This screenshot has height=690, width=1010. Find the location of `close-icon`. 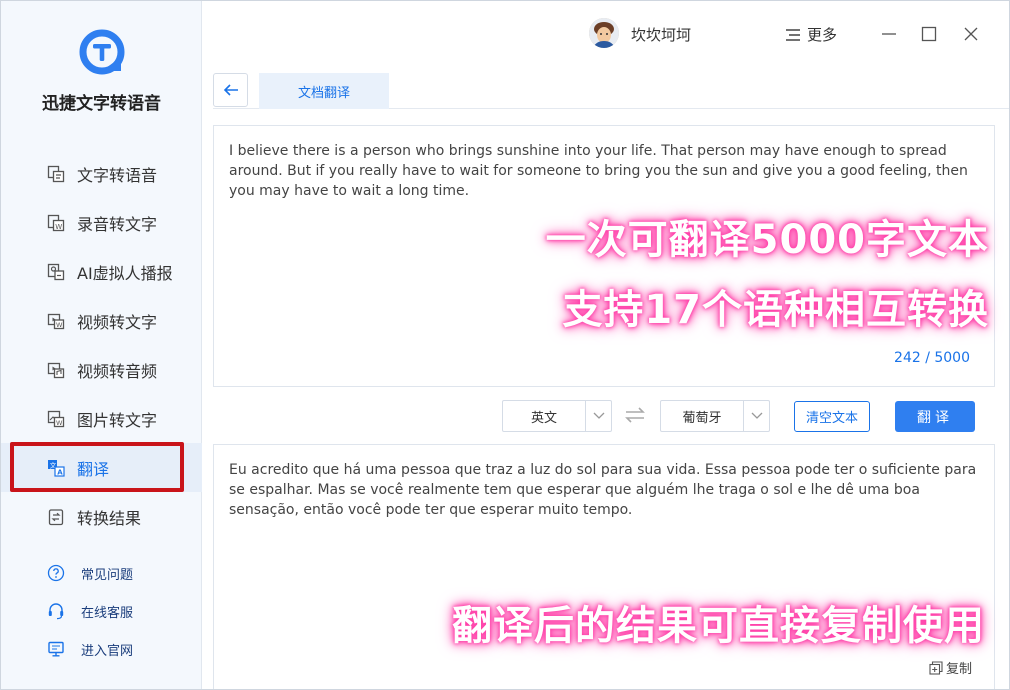

close-icon is located at coordinates (971, 34).